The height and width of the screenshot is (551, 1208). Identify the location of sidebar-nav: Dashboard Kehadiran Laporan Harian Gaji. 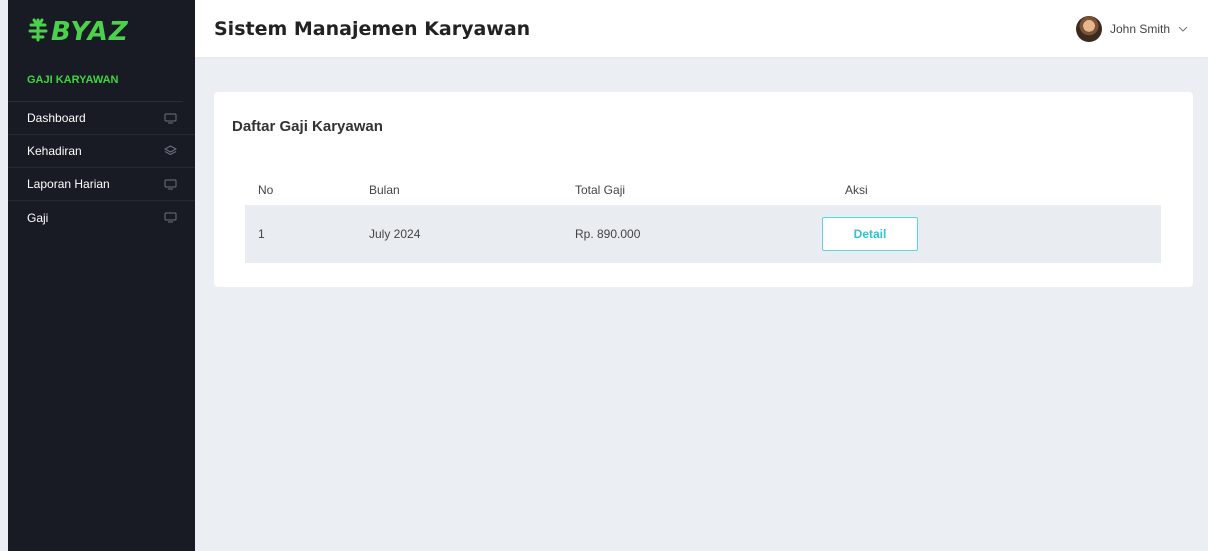
(101, 168).